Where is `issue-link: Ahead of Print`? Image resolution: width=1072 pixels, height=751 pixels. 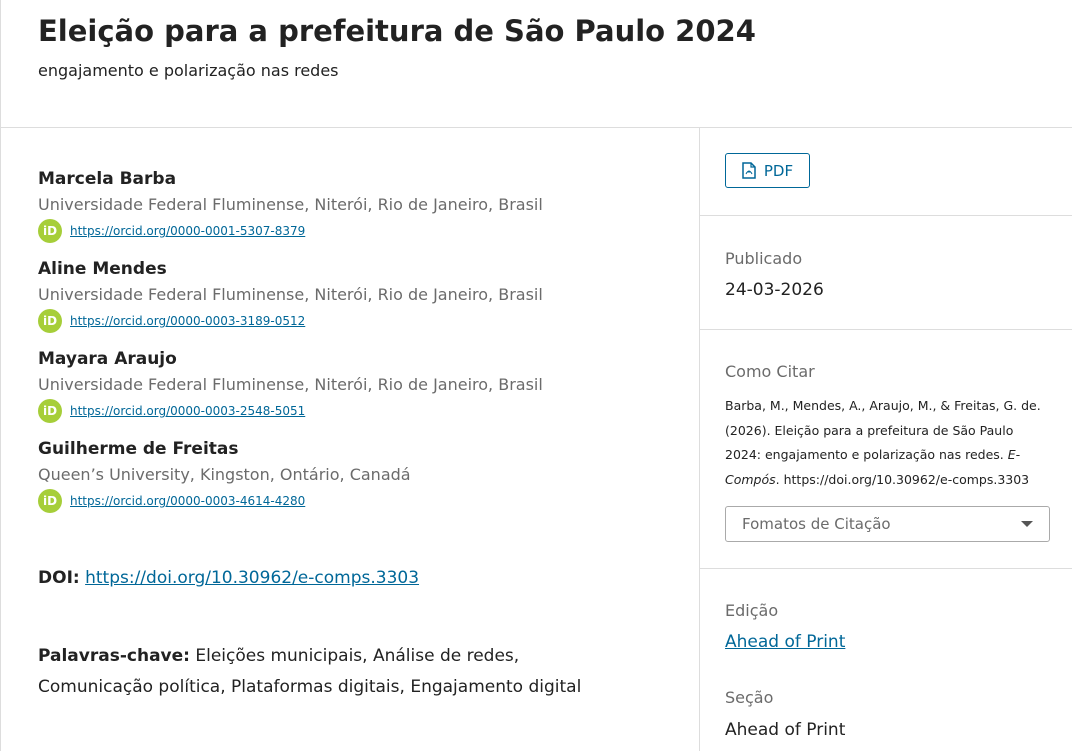
issue-link: Ahead of Print is located at coordinates (785, 642).